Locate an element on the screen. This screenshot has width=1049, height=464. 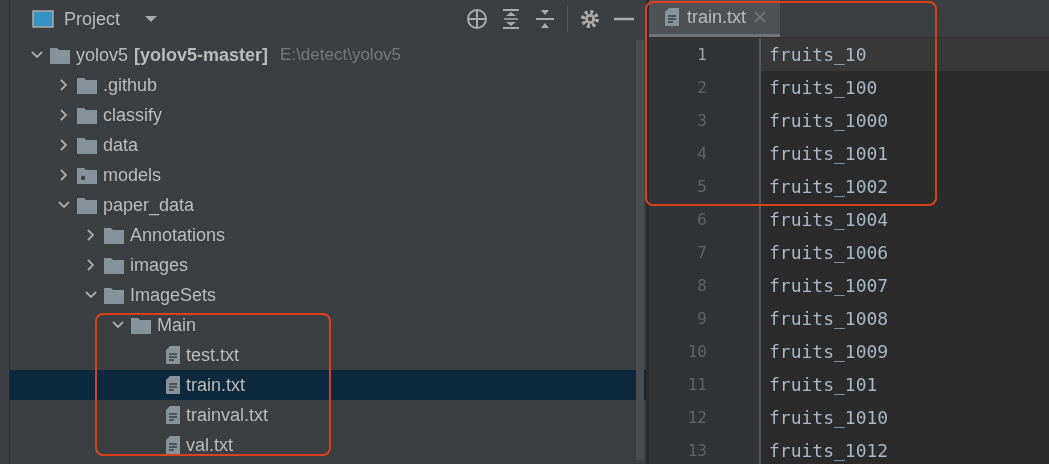
tree-row: val.txt is located at coordinates (328, 445).